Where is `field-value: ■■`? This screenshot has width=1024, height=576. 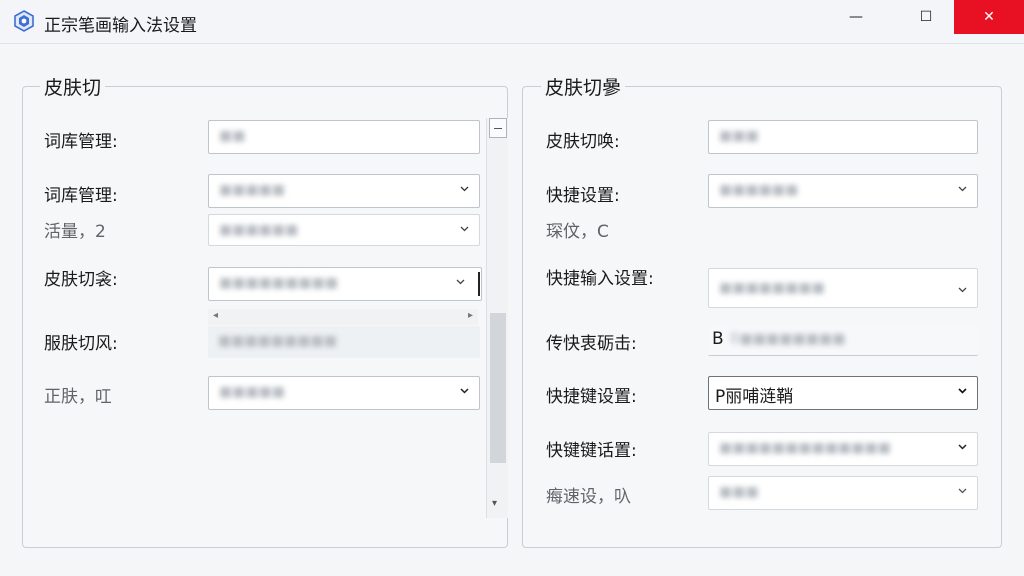 field-value: ■■ is located at coordinates (232, 136).